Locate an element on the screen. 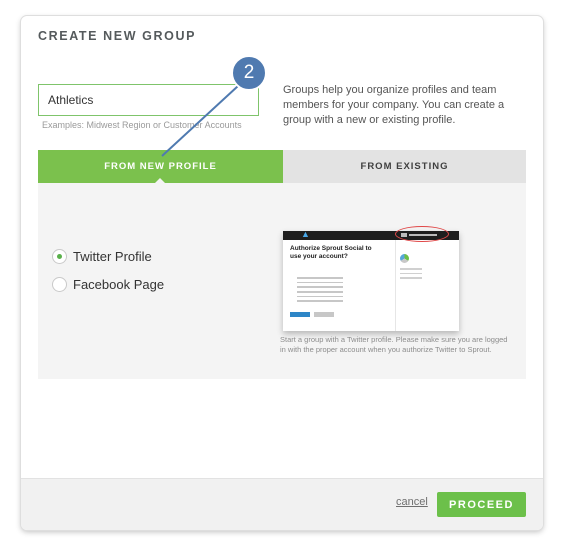 This screenshot has width=566, height=538. proceed-button: PROCEED is located at coordinates (481, 504).